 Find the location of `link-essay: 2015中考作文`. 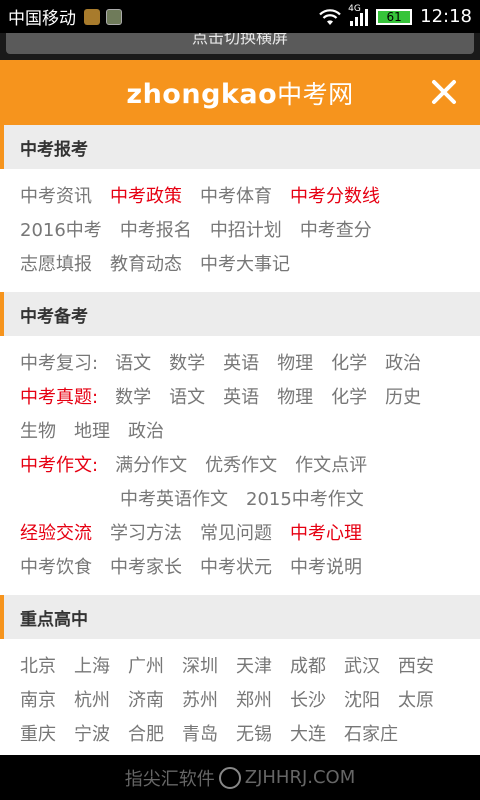

link-essay: 2015中考作文 is located at coordinates (305, 498).